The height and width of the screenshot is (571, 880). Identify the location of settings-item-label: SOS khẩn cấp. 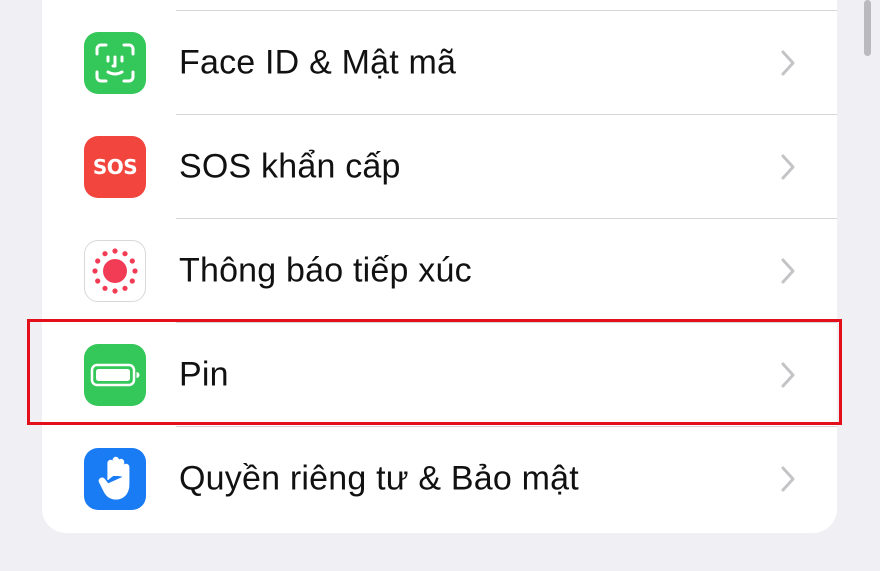
(290, 166).